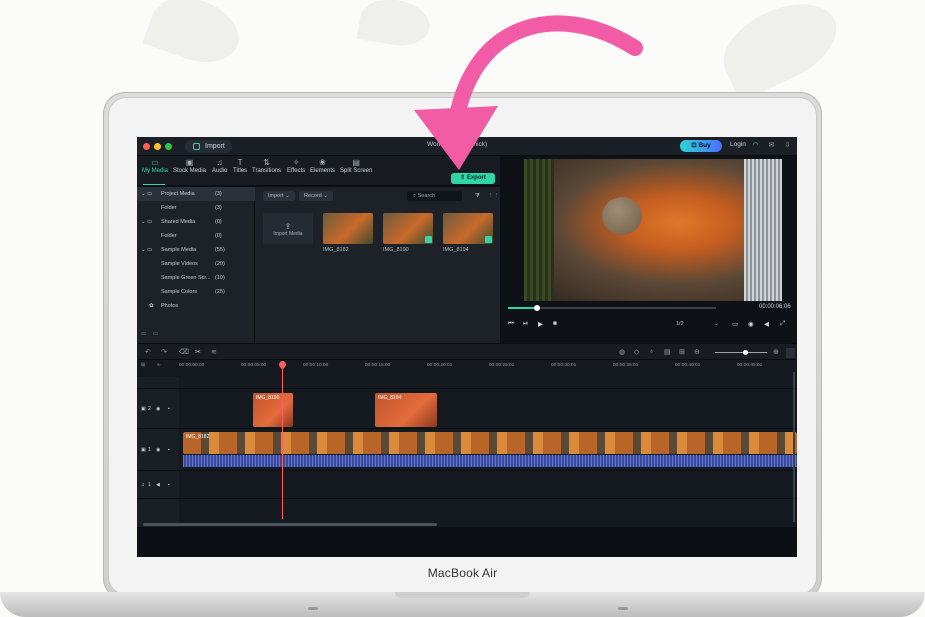 The image size is (925, 617). Describe the element at coordinates (682, 352) in the screenshot. I see `grid-icon: ⊞` at that location.